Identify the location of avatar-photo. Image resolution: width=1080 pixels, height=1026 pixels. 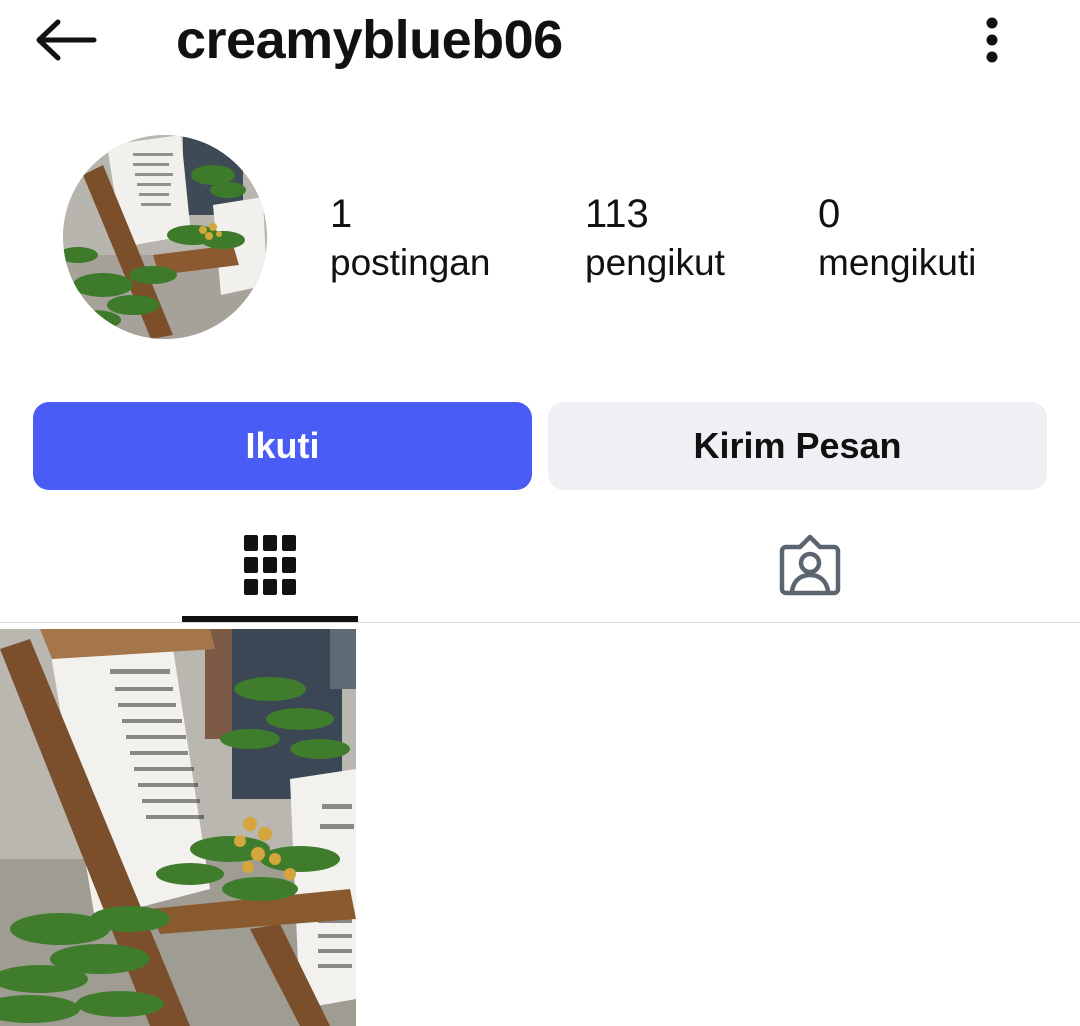
(165, 237).